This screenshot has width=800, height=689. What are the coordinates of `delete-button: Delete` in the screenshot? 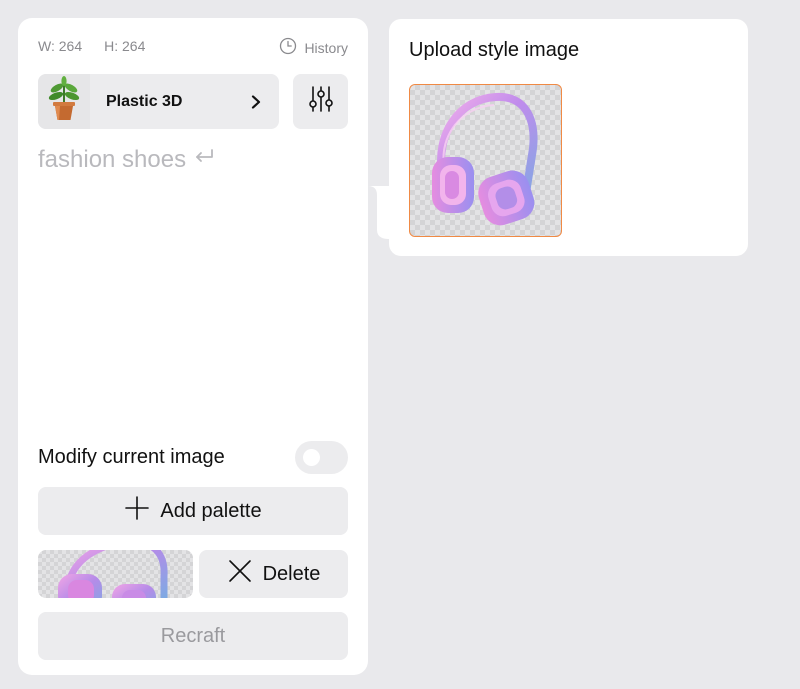 It's located at (273, 574).